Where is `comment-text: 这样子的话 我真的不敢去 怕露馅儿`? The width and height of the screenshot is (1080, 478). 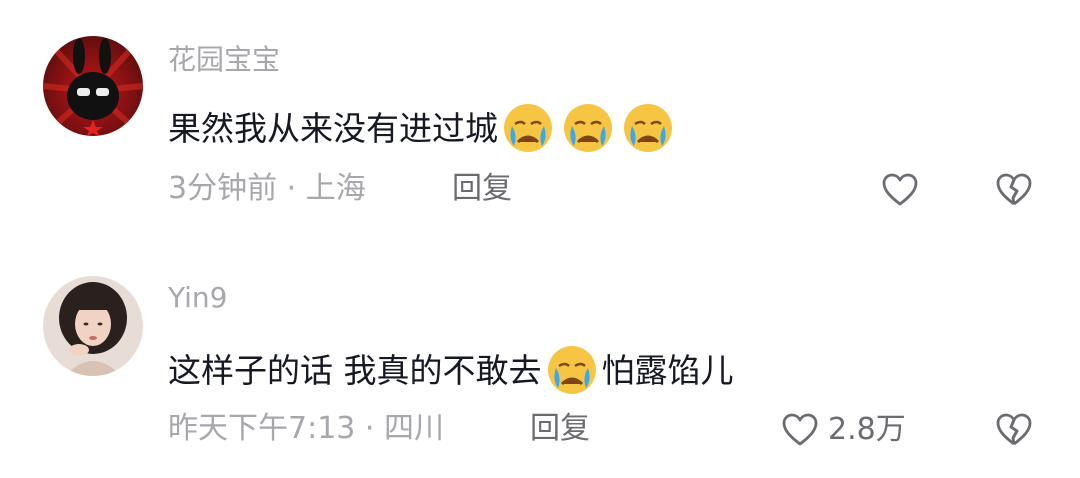 comment-text: 这样子的话 我真的不敢去 怕露馅儿 is located at coordinates (451, 370).